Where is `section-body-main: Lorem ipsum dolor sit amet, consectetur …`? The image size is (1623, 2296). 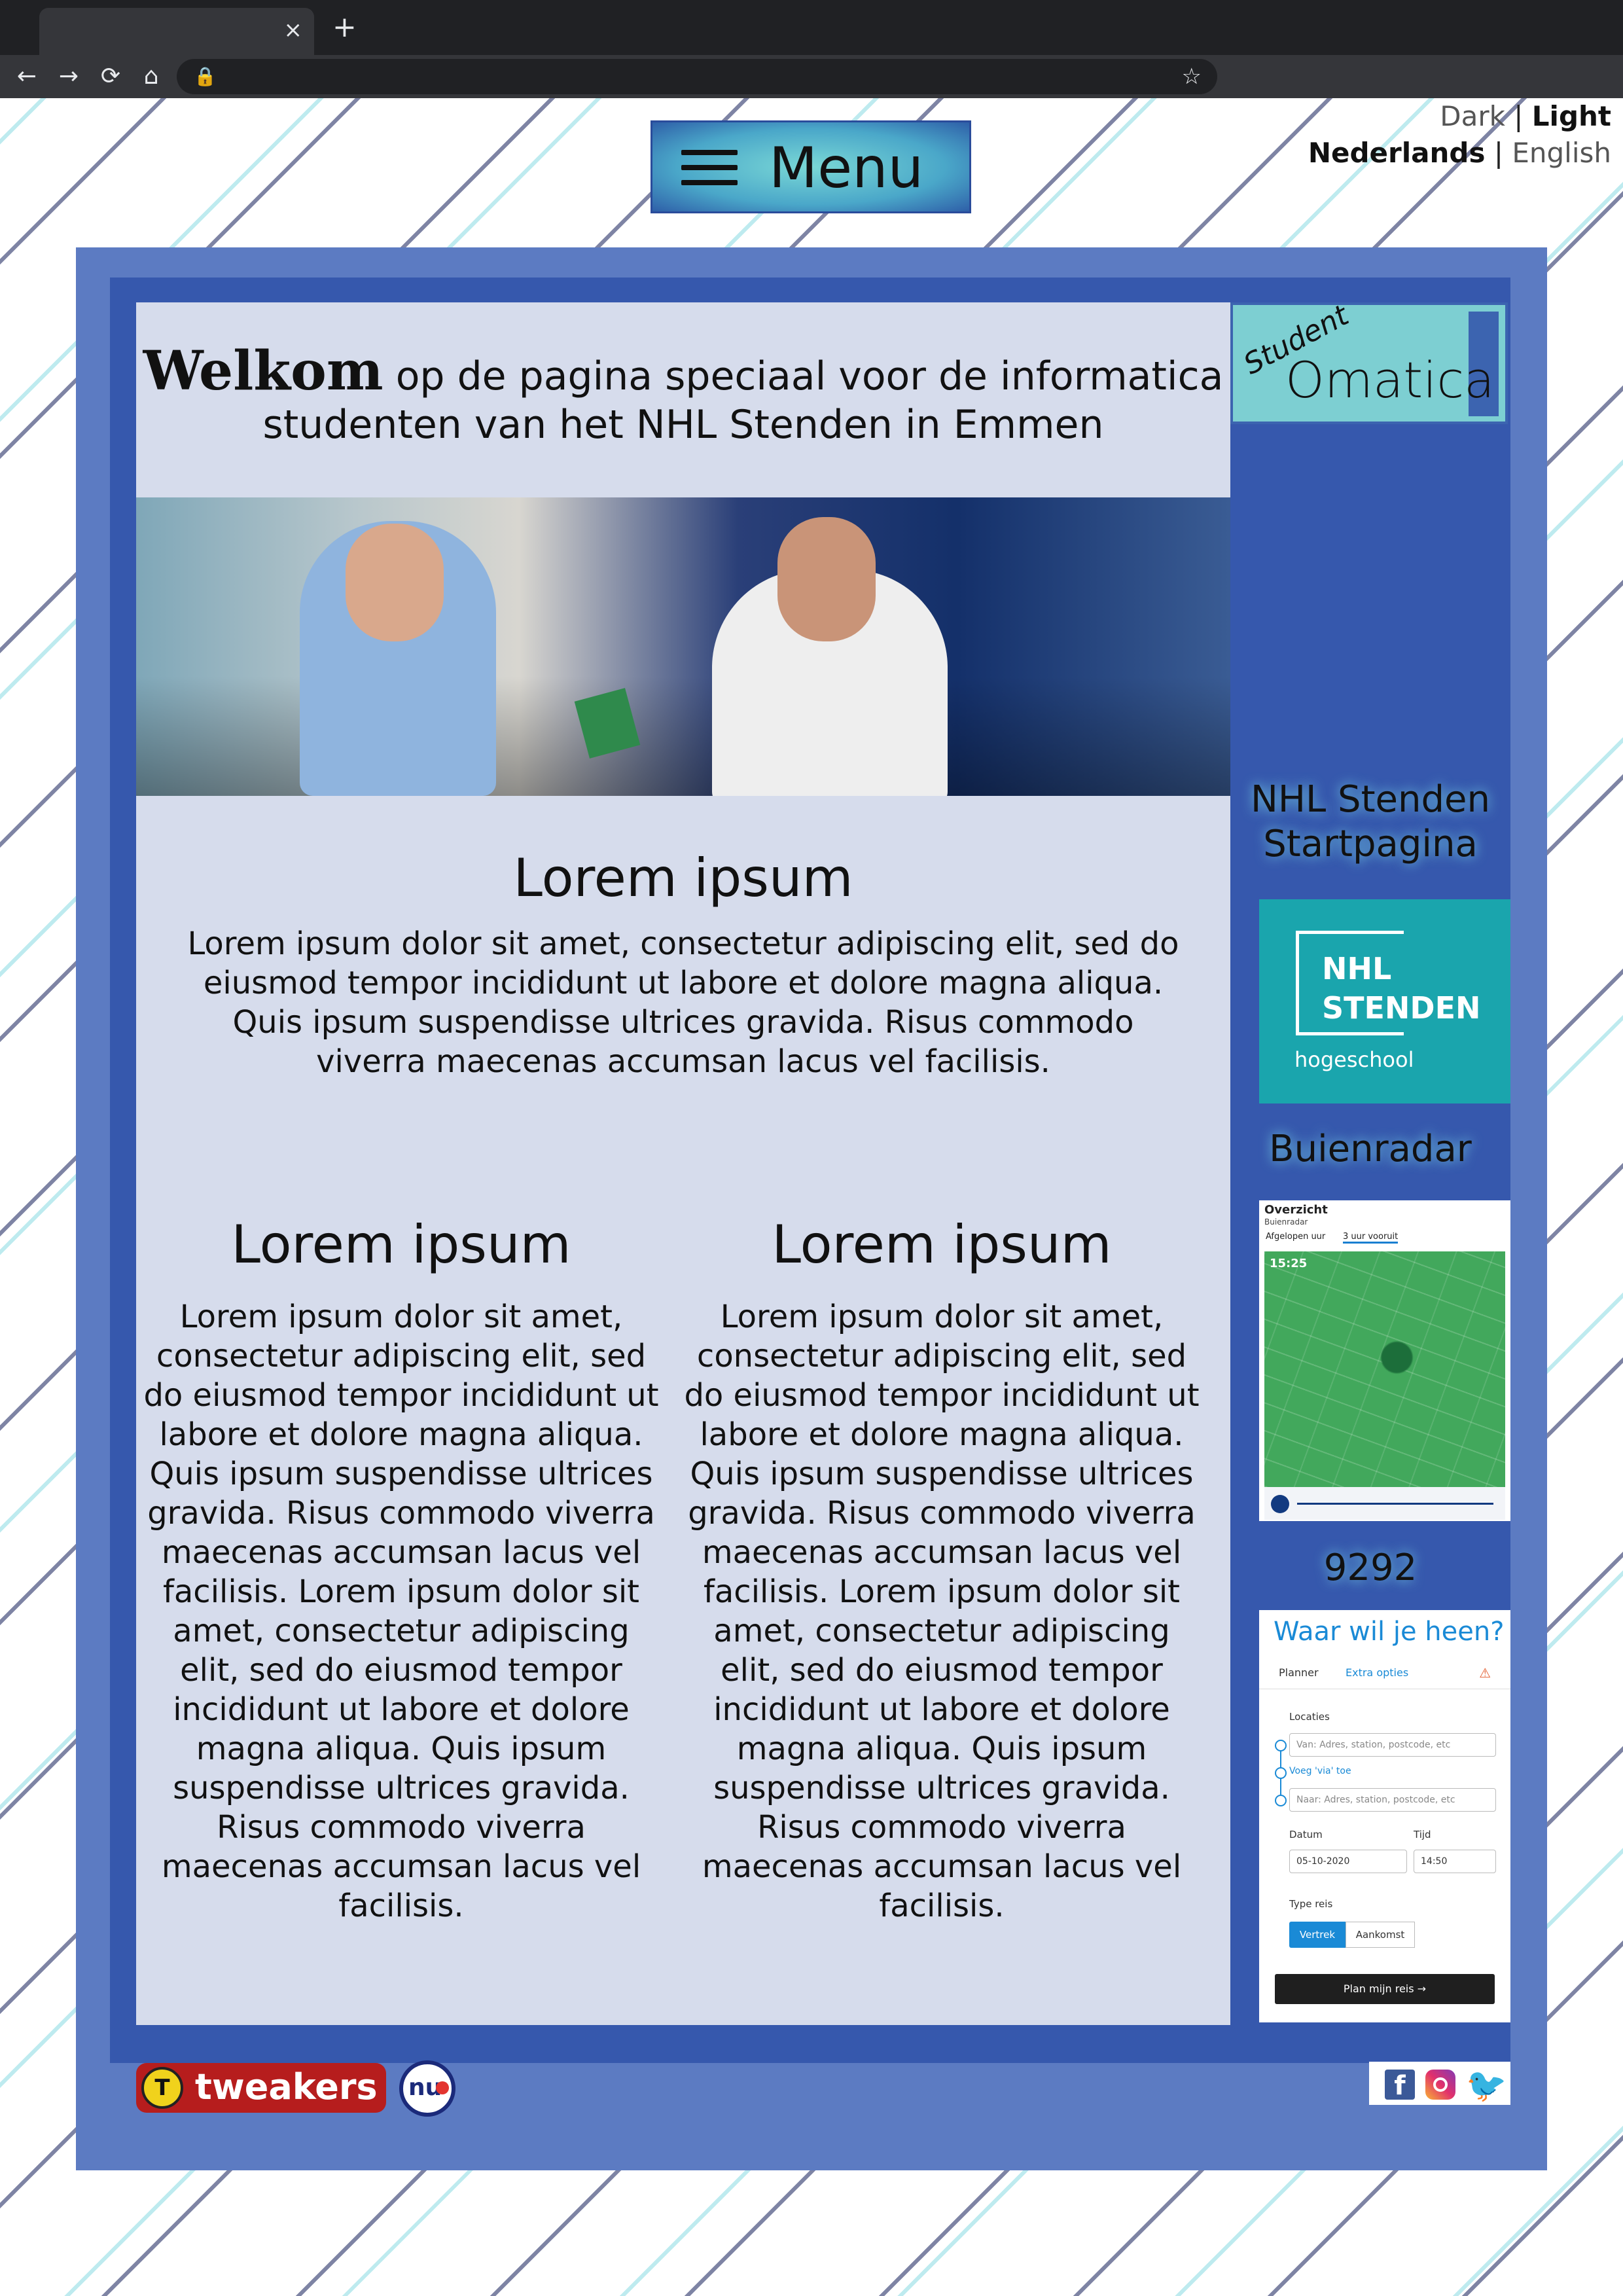 section-body-main: Lorem ipsum dolor sit amet, consectetur … is located at coordinates (683, 1002).